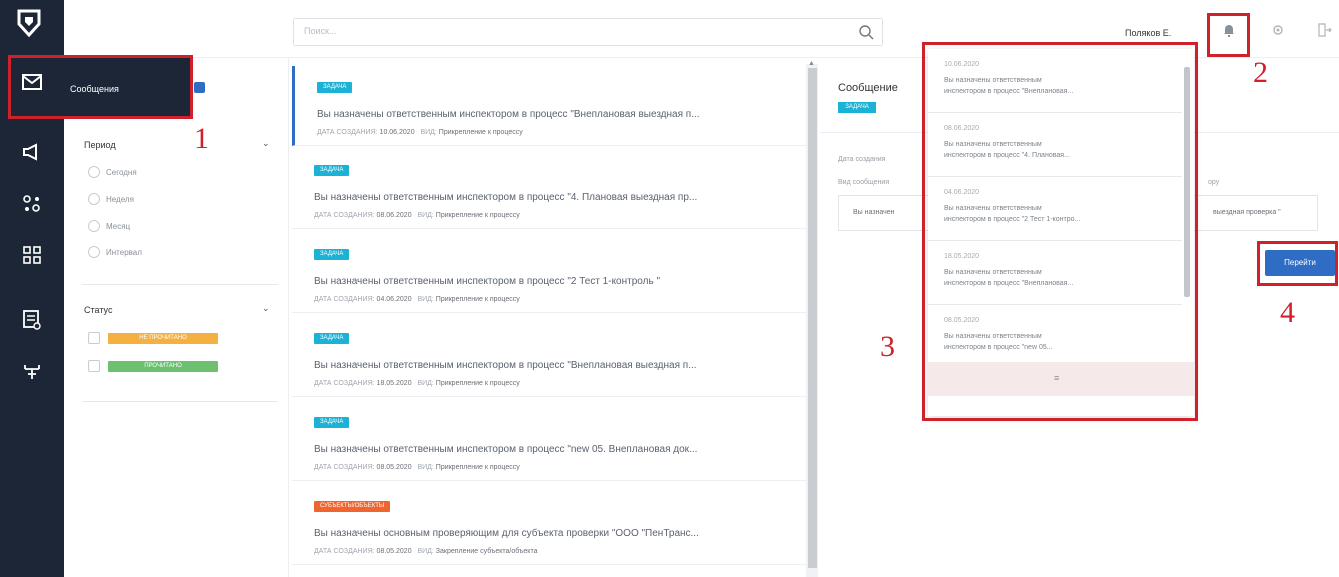 The height and width of the screenshot is (577, 1339). Describe the element at coordinates (32, 152) in the screenshot. I see `megaphone-icon` at that location.